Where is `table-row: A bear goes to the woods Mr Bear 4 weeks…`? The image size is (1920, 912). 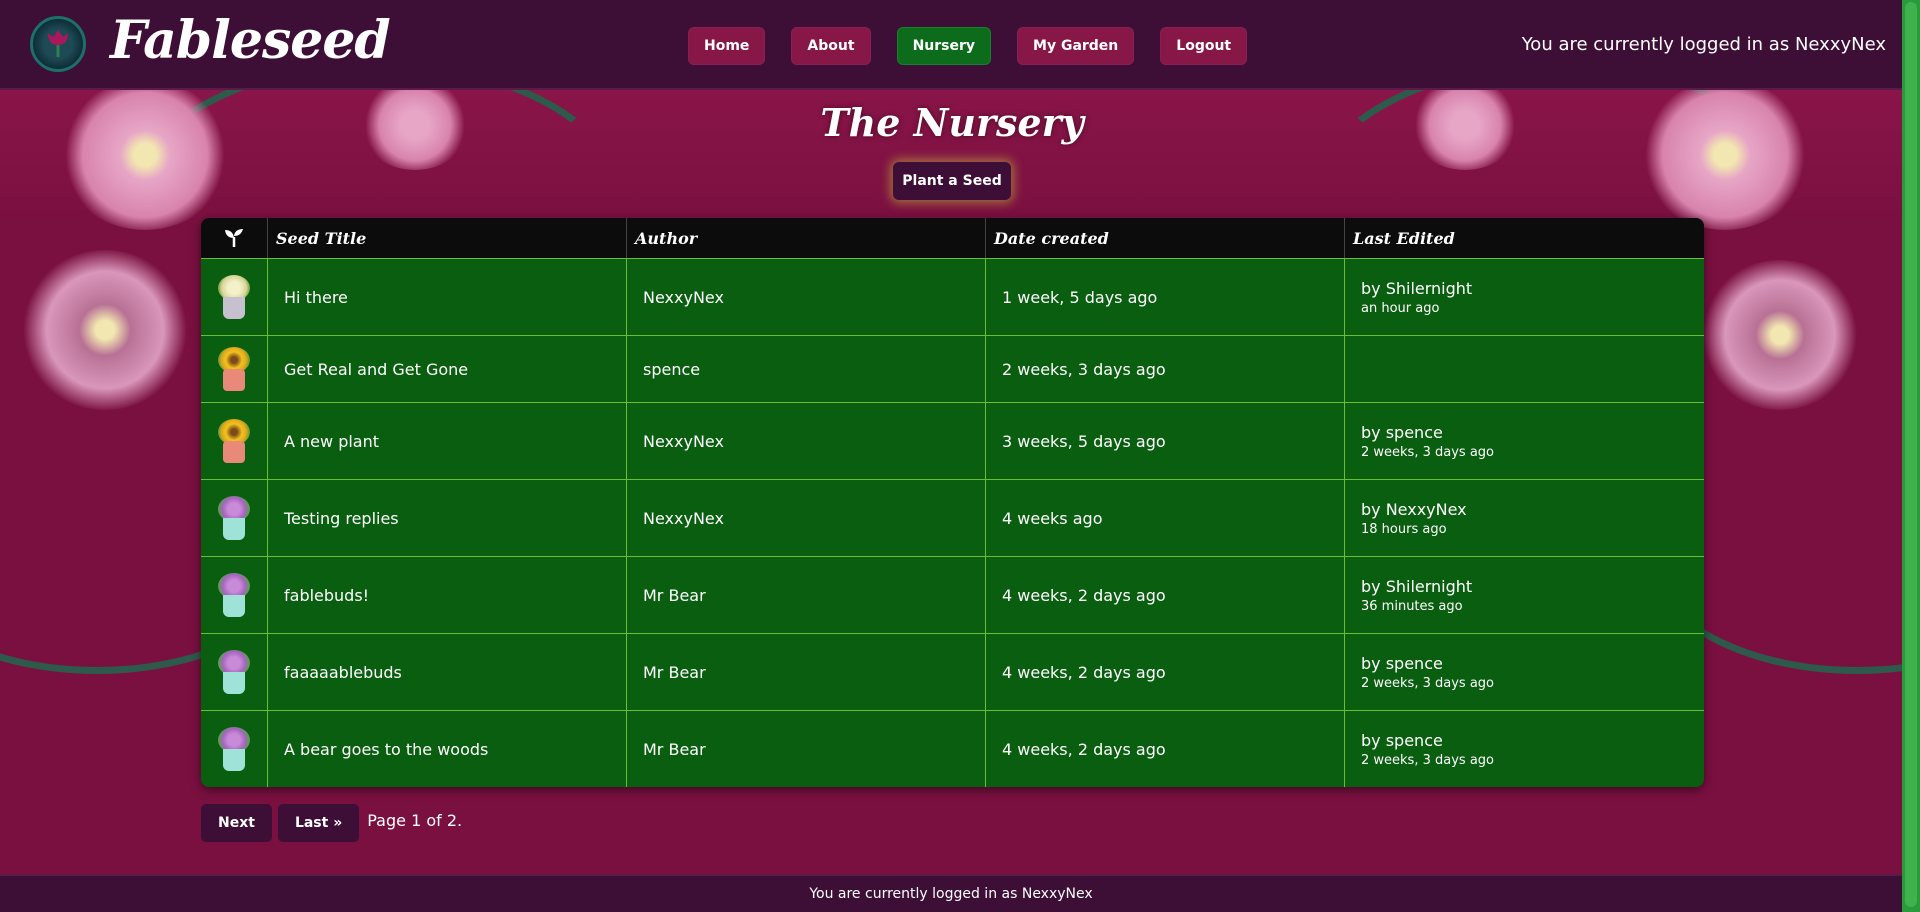
table-row: A bear goes to the woods Mr Bear 4 weeks… is located at coordinates (952, 748).